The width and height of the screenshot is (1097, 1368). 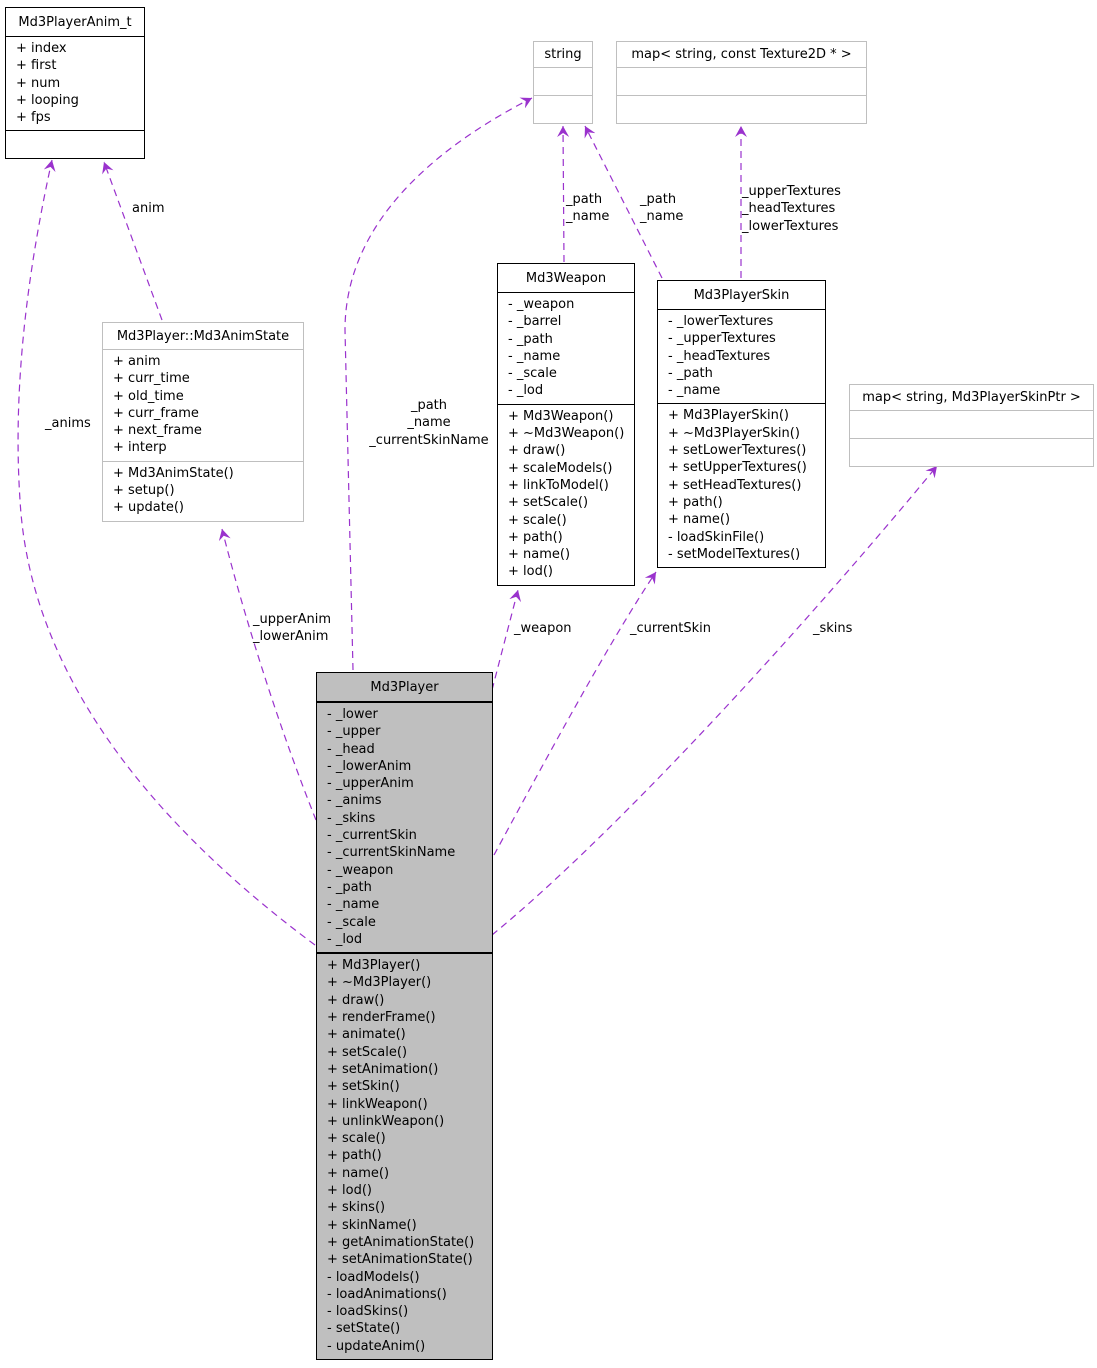 I want to click on class-attribute: - _weapon, so click(x=360, y=870).